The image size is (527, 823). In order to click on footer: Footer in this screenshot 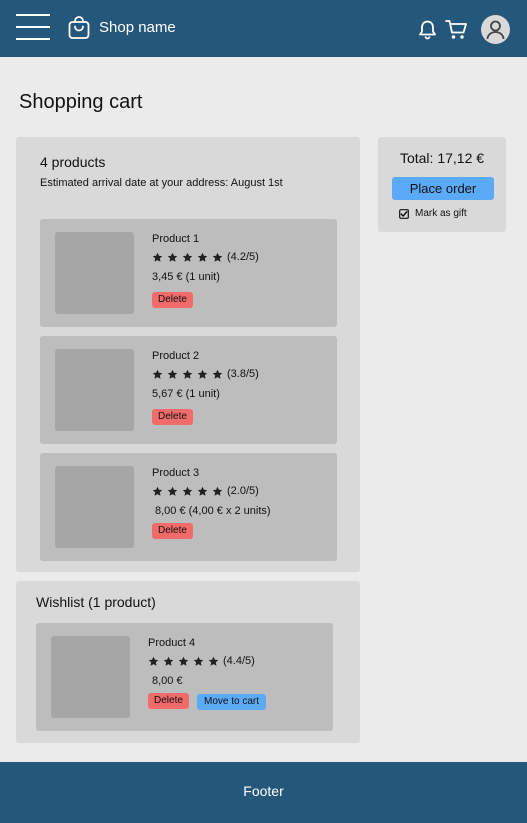, I will do `click(263, 792)`.